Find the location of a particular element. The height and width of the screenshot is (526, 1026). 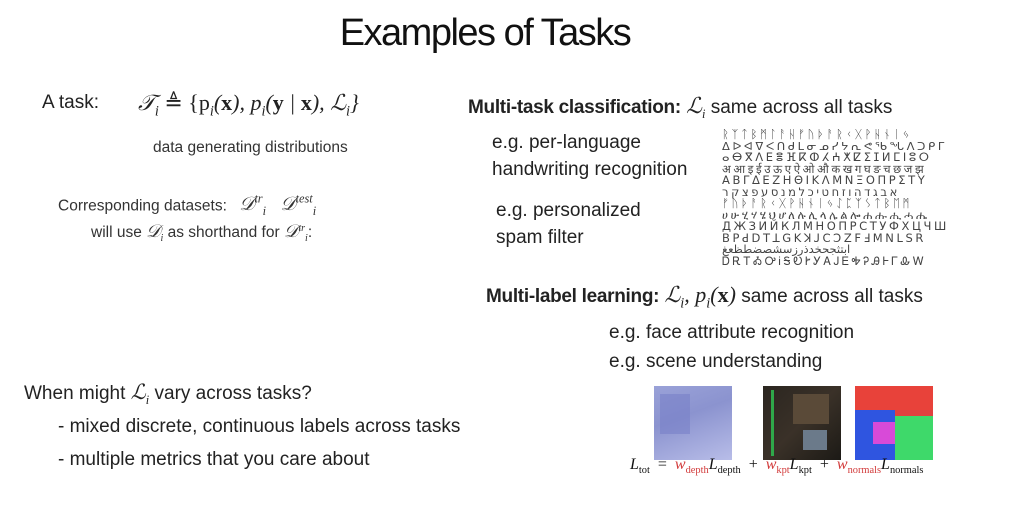

example-text: handwriting recognition is located at coordinates (590, 169).